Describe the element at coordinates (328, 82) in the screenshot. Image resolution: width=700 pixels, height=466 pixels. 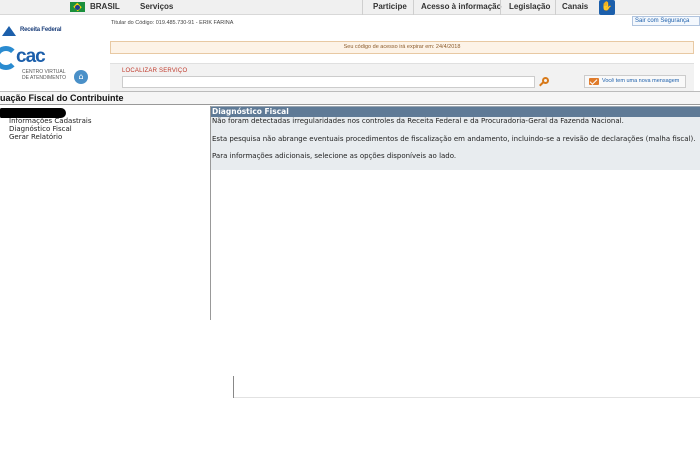
I see `search-input` at that location.